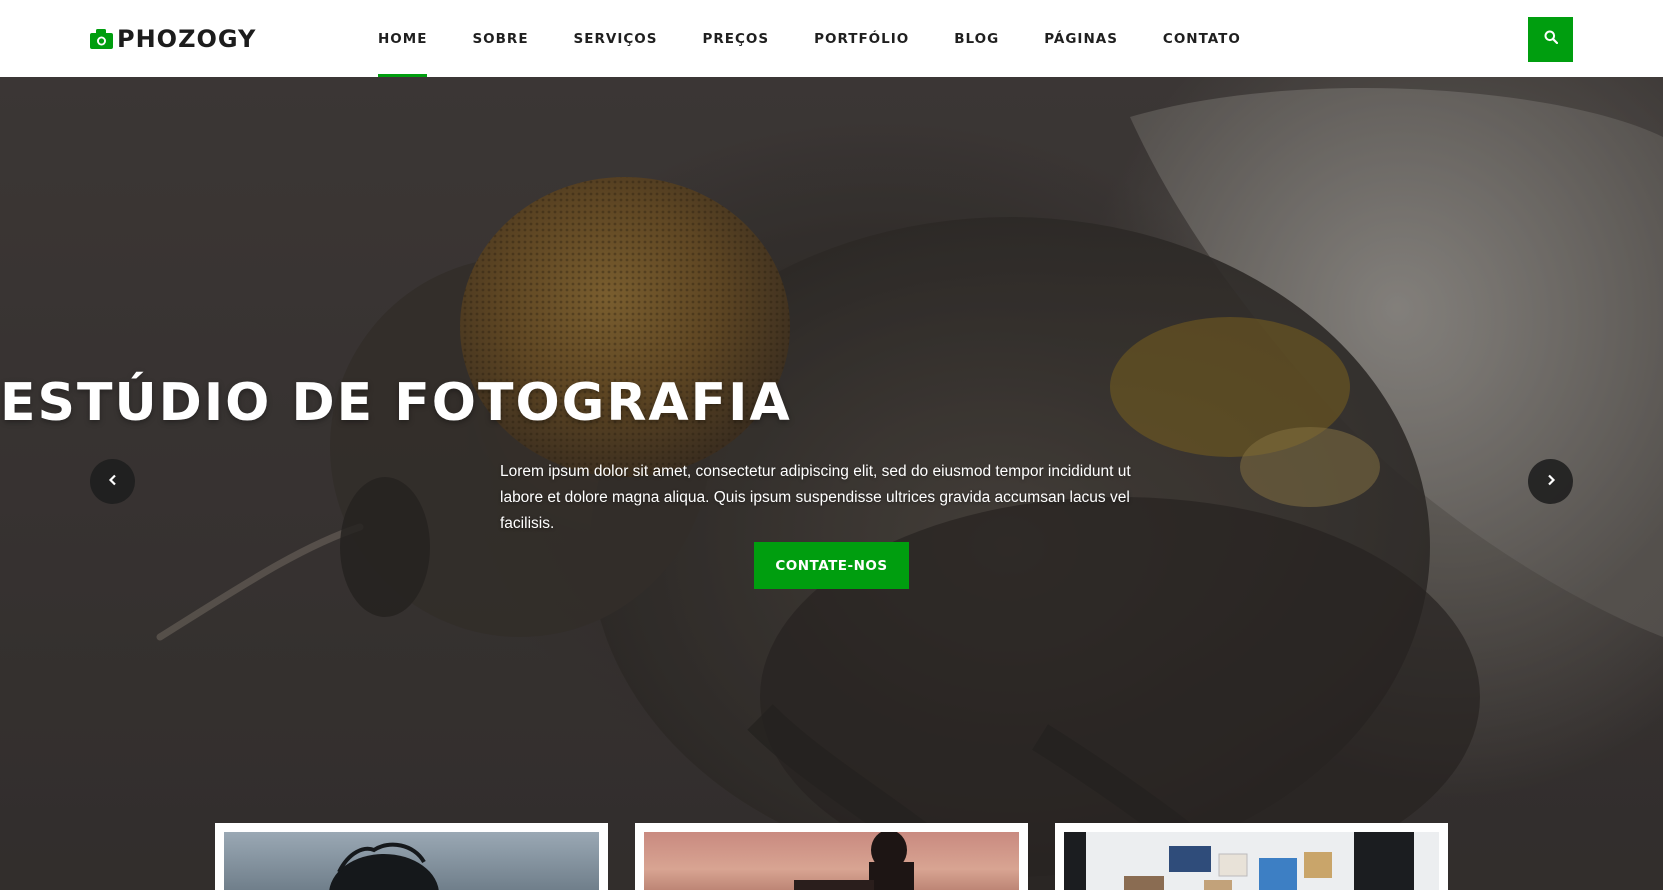 Image resolution: width=1663 pixels, height=890 pixels. Describe the element at coordinates (1081, 38) in the screenshot. I see `nav-item-paginas: PÁGINAS` at that location.